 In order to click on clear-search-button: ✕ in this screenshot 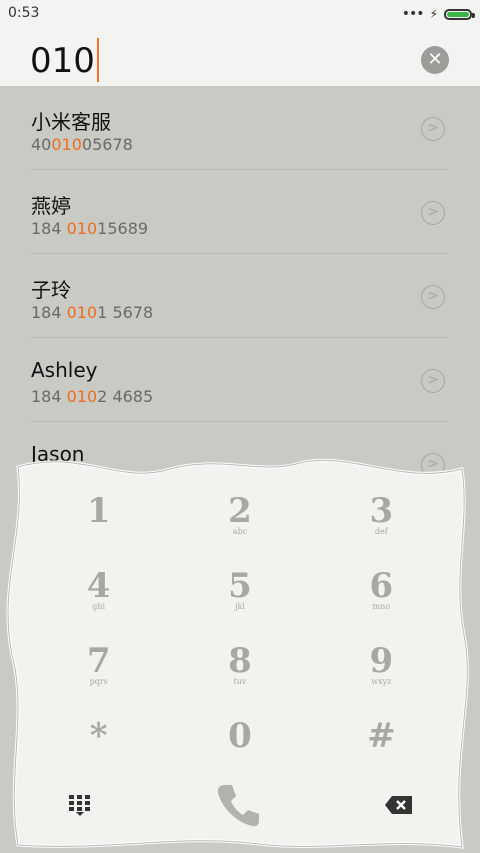, I will do `click(435, 60)`.